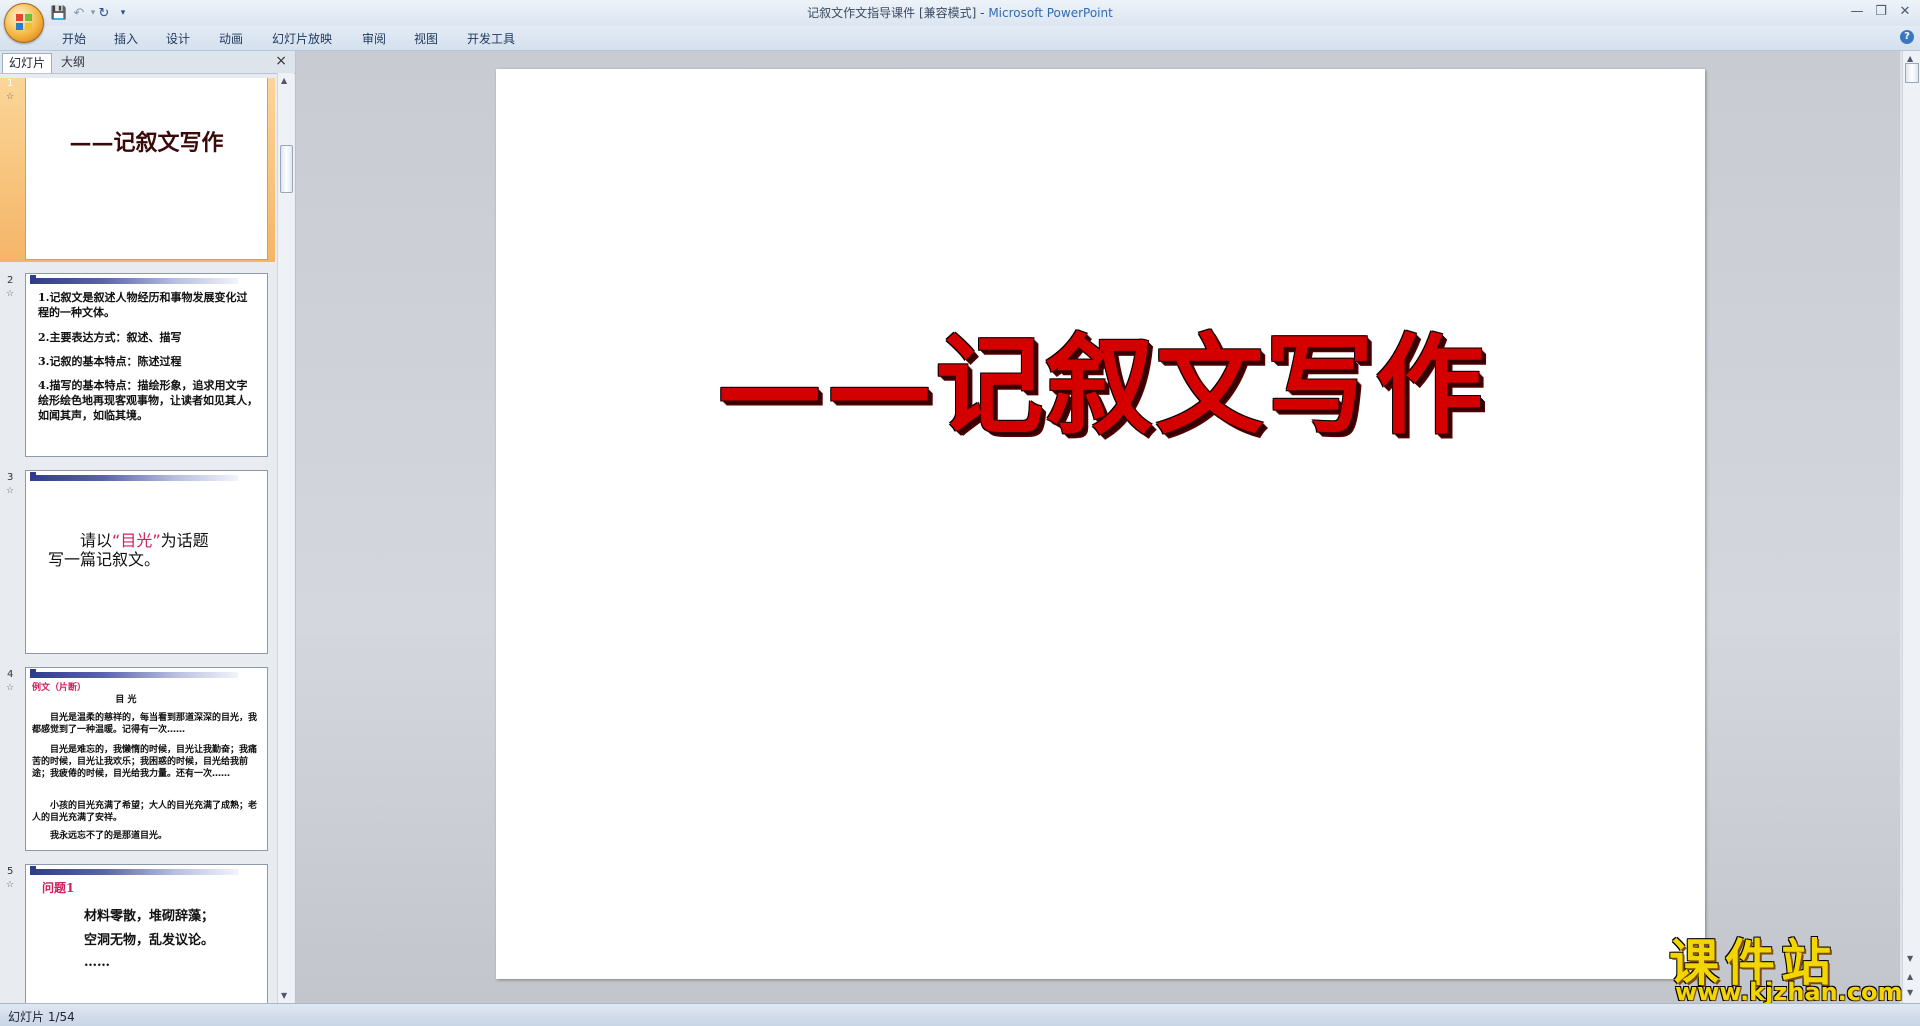 The width and height of the screenshot is (1920, 1026). I want to click on previous-slide-icon: ▲, so click(1910, 976).